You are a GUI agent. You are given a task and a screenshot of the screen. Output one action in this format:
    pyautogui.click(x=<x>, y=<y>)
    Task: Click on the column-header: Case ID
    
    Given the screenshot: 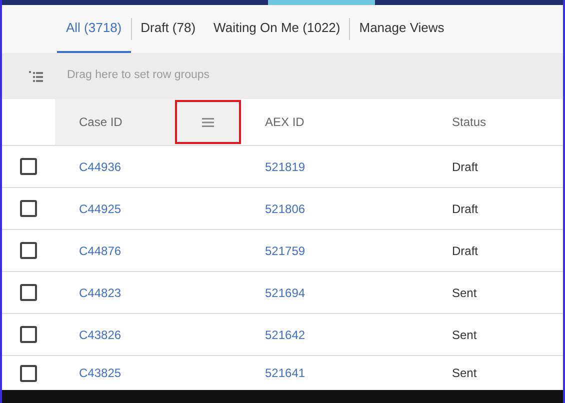 What is the action you would take?
    pyautogui.click(x=100, y=122)
    